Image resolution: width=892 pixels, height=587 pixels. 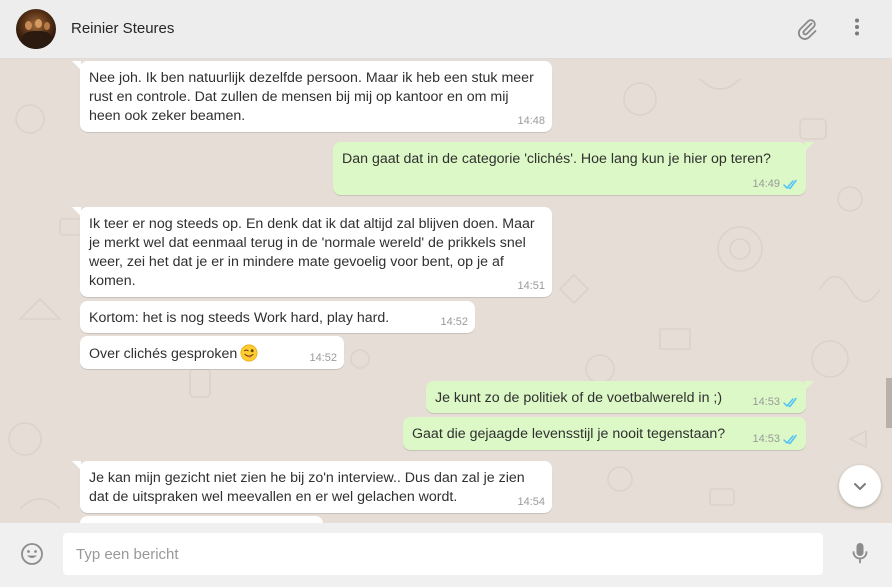 I want to click on more-vertical-icon, so click(x=857, y=27).